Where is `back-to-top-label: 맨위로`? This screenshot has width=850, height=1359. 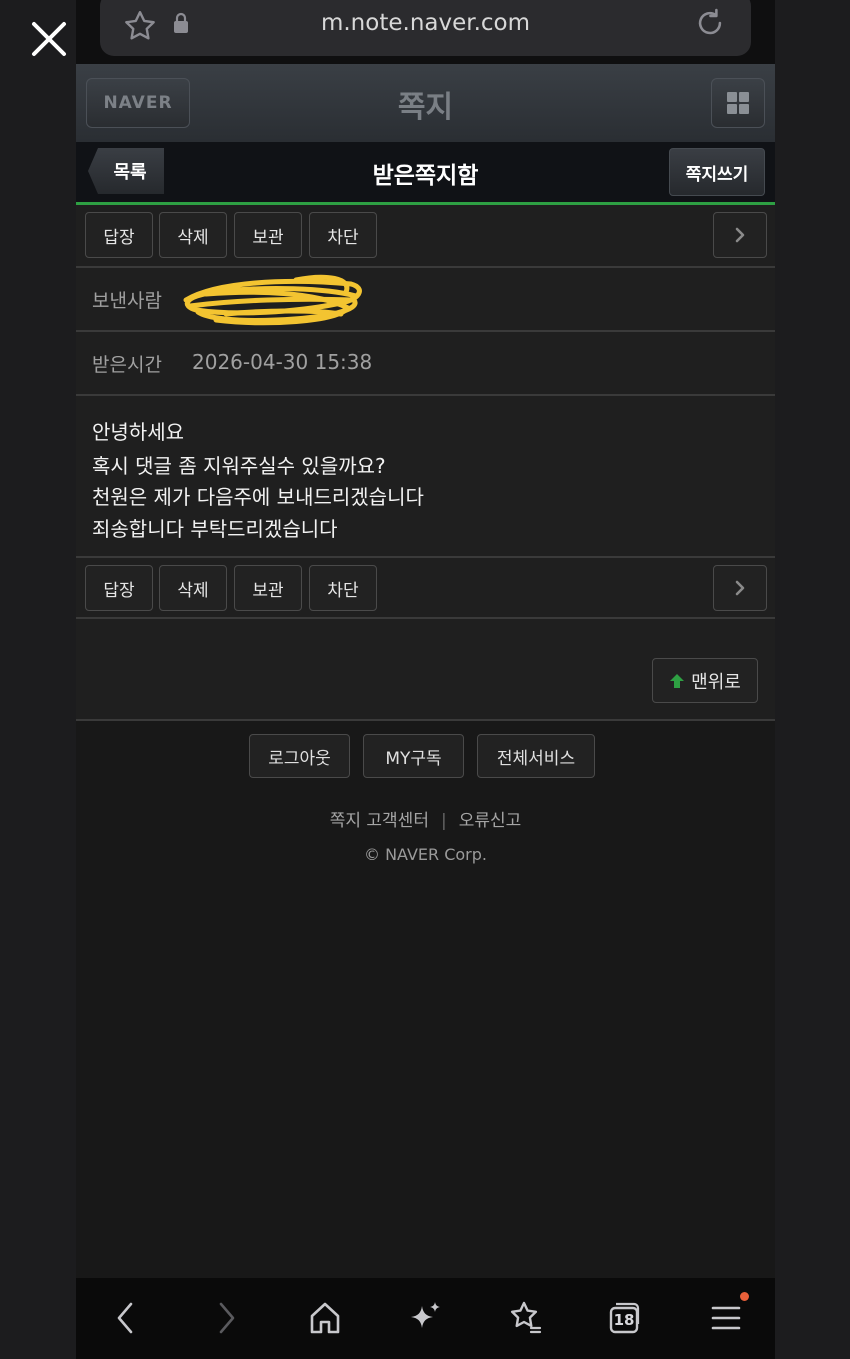 back-to-top-label: 맨위로 is located at coordinates (716, 682).